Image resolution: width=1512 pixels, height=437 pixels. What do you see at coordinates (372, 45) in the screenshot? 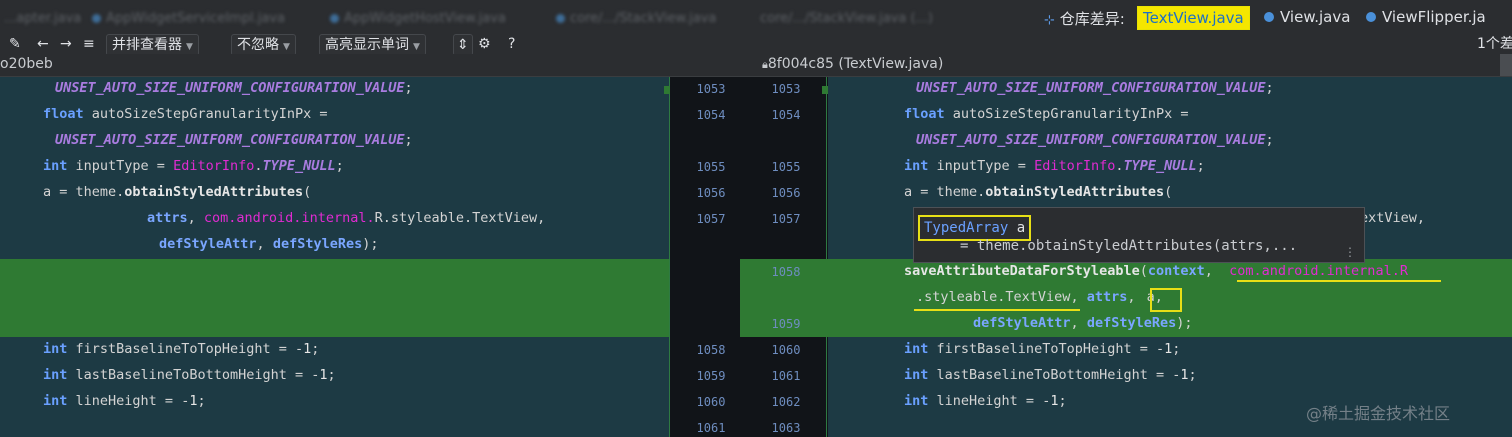
I see `highlight-dropdown: 高亮显示单词 ▼` at bounding box center [372, 45].